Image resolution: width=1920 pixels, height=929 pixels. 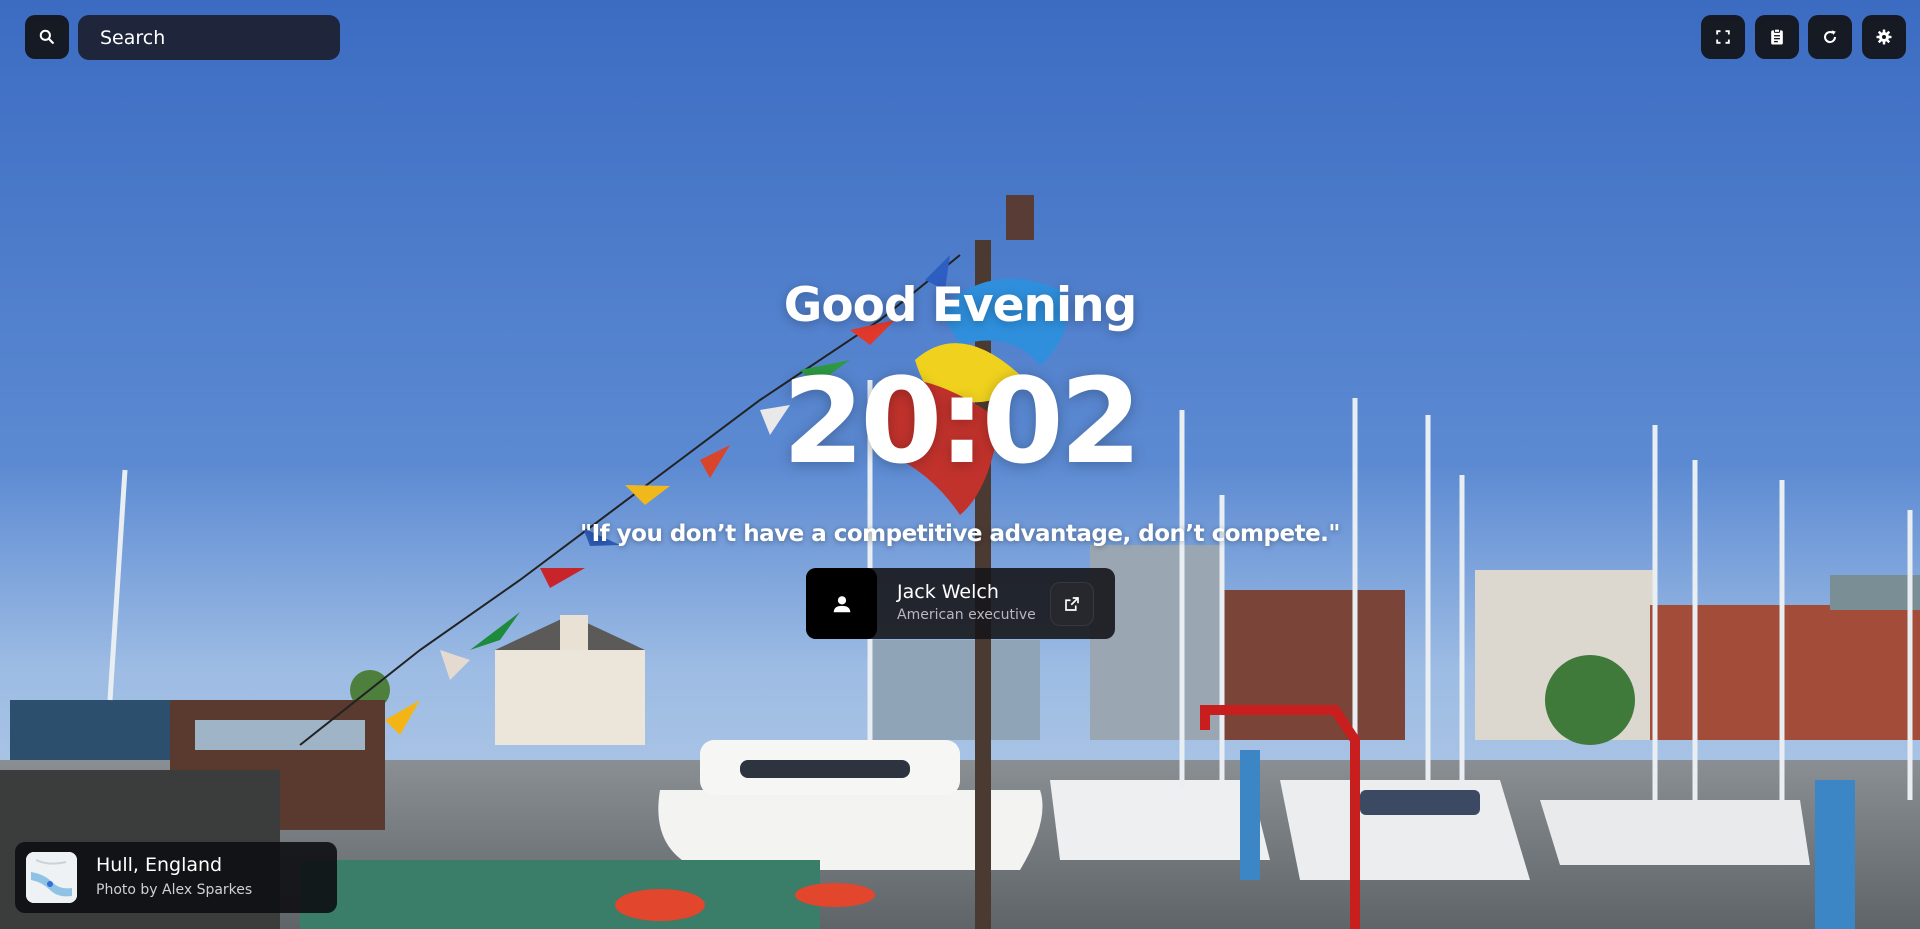 I want to click on refresh-icon, so click(x=1830, y=36).